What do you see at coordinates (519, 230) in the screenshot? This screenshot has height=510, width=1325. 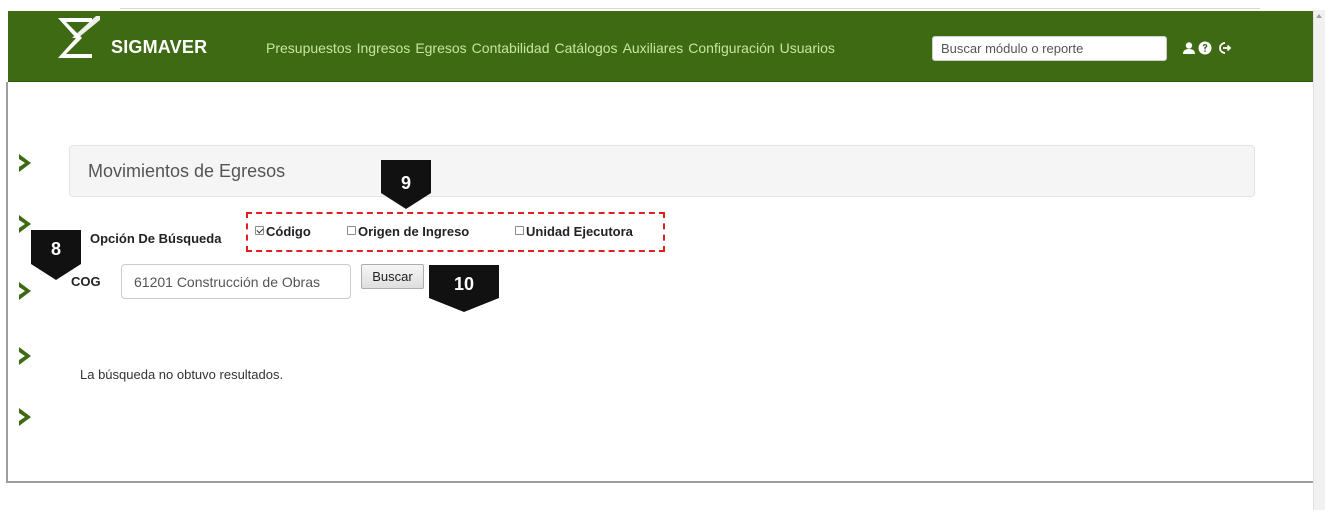 I see `checkbox-unidad-ejecutora` at bounding box center [519, 230].